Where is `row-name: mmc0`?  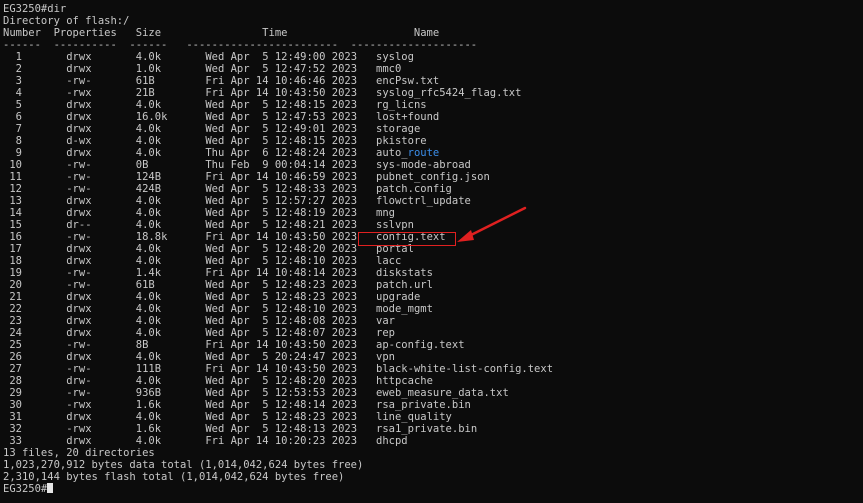 row-name: mmc0 is located at coordinates (388, 69).